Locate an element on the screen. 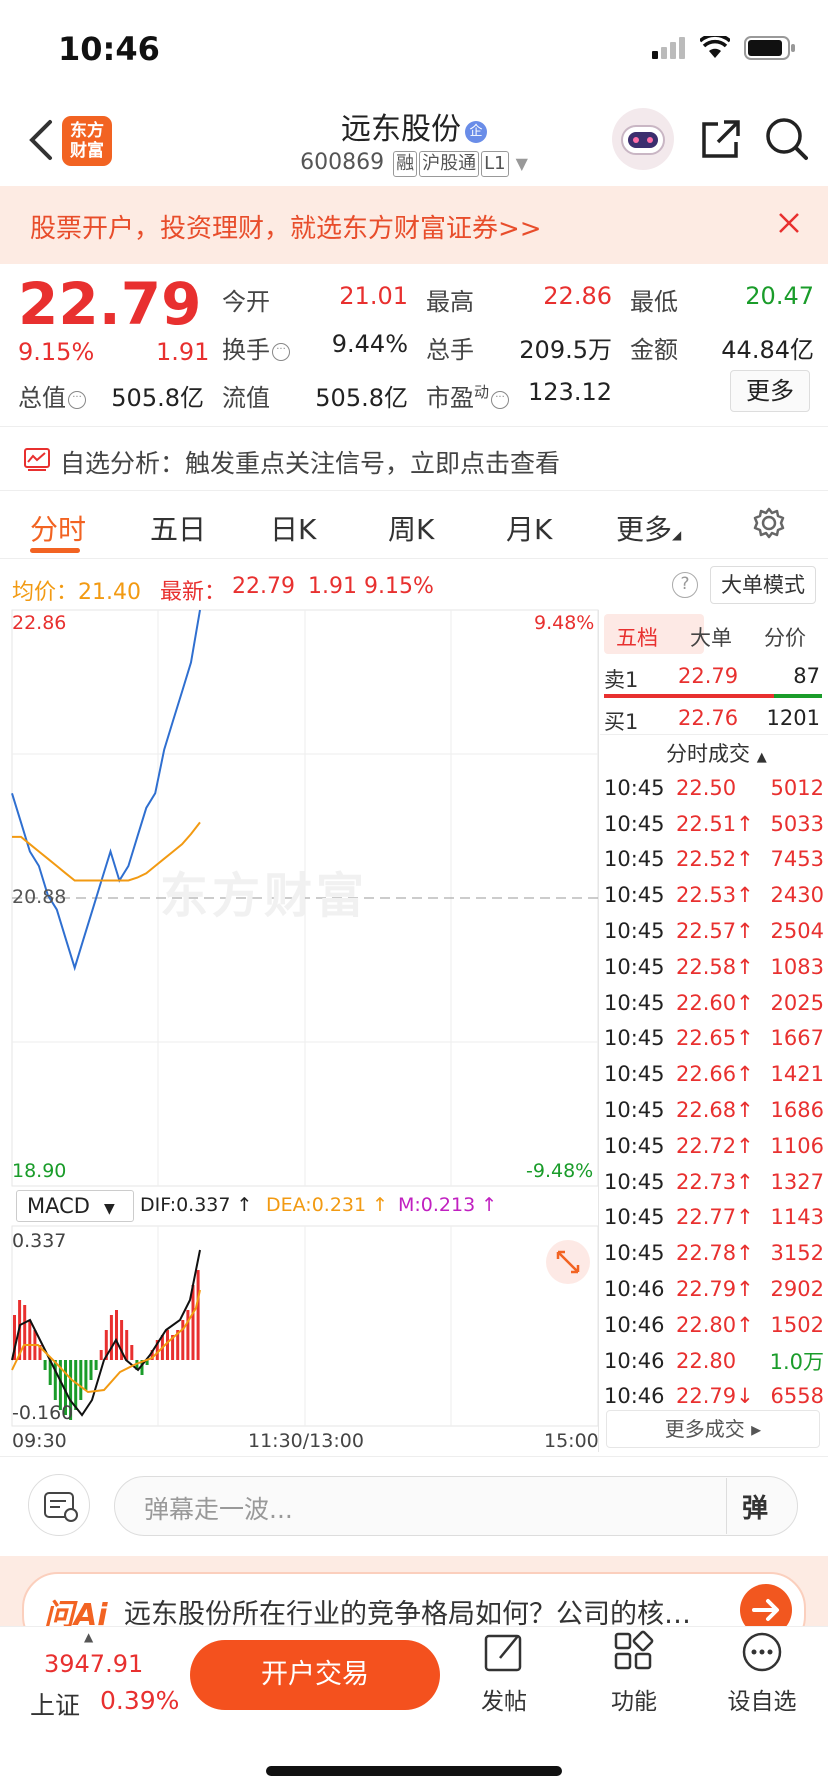 Image resolution: width=828 pixels, height=1792 pixels. expand-icon is located at coordinates (568, 1262).